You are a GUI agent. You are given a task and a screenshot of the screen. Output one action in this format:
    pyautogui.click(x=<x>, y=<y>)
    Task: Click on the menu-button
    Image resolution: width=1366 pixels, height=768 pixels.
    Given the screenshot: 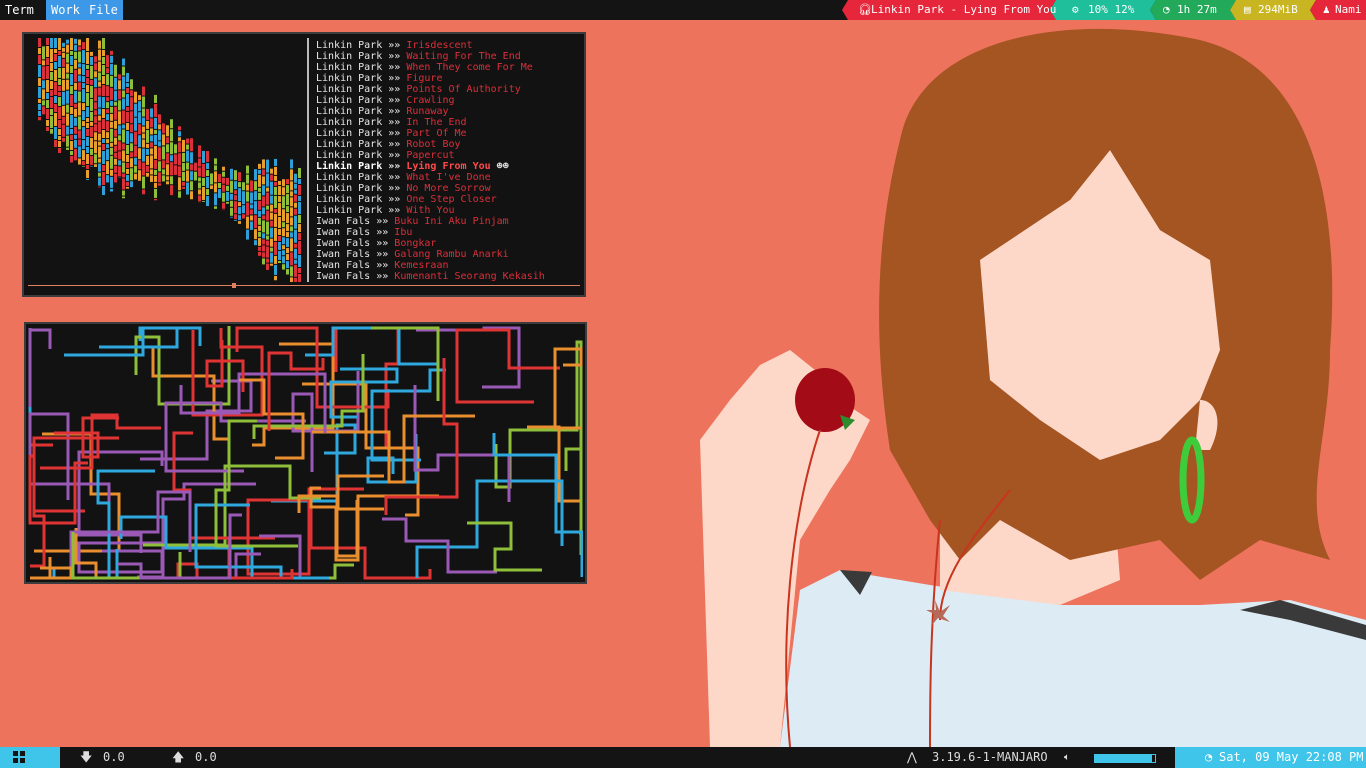 What is the action you would take?
    pyautogui.click(x=30, y=757)
    